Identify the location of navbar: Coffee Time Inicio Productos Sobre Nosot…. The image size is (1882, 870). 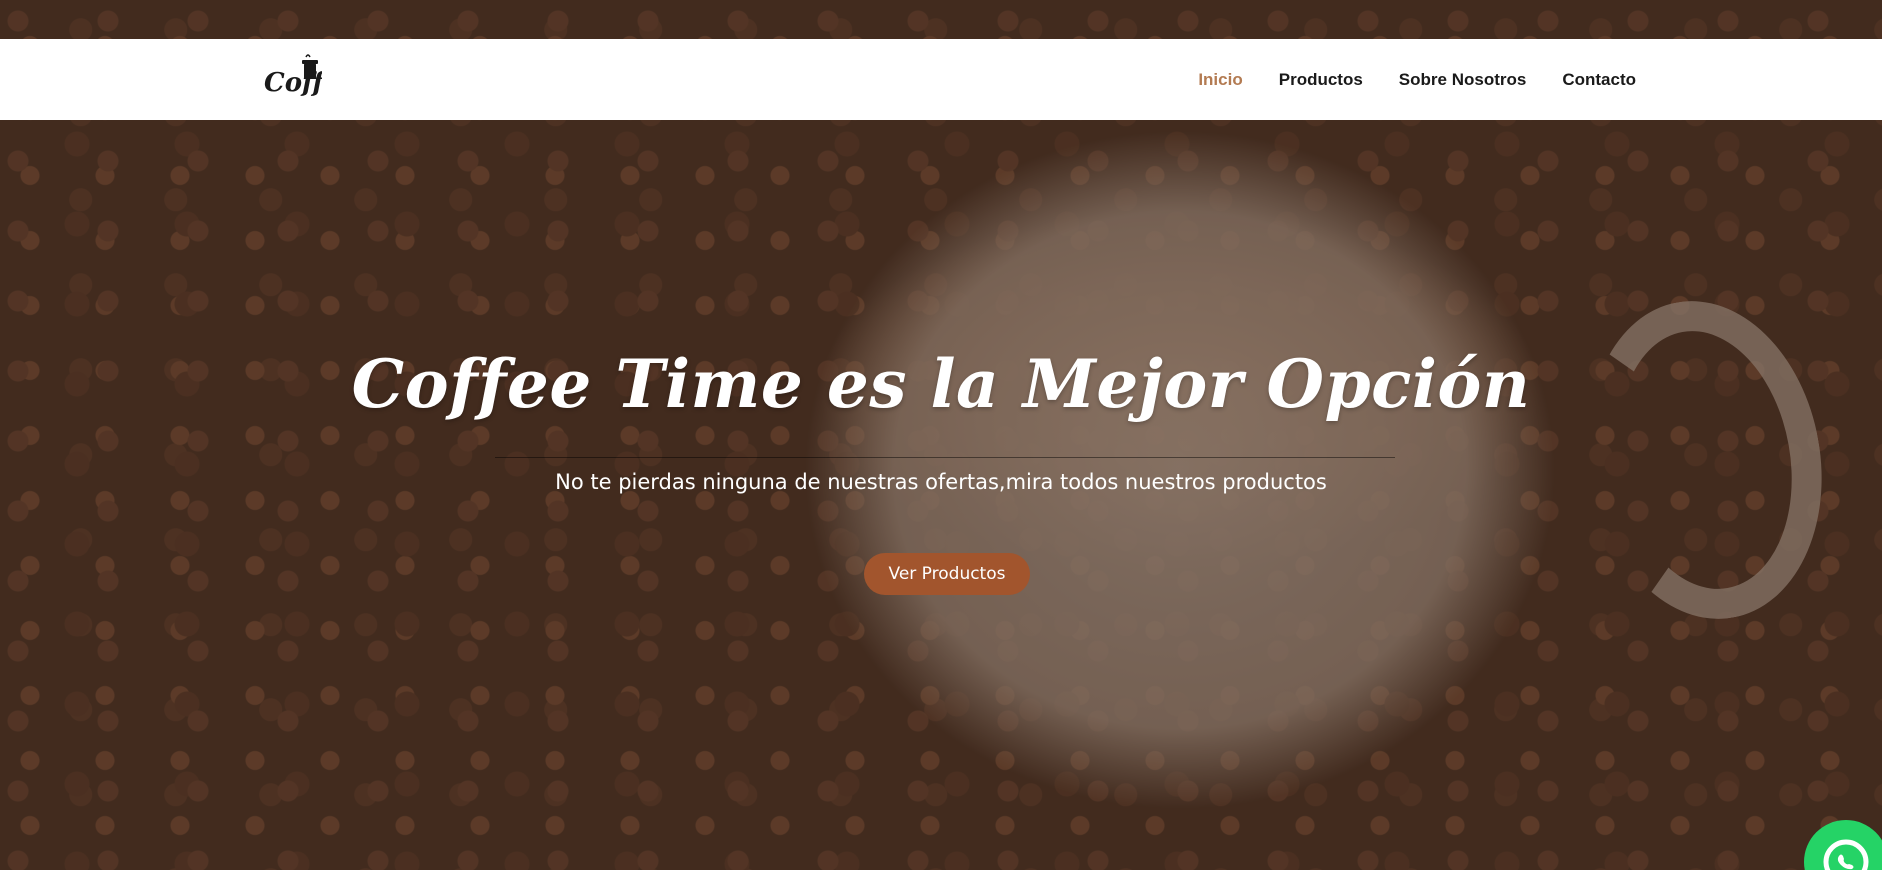
(941, 79).